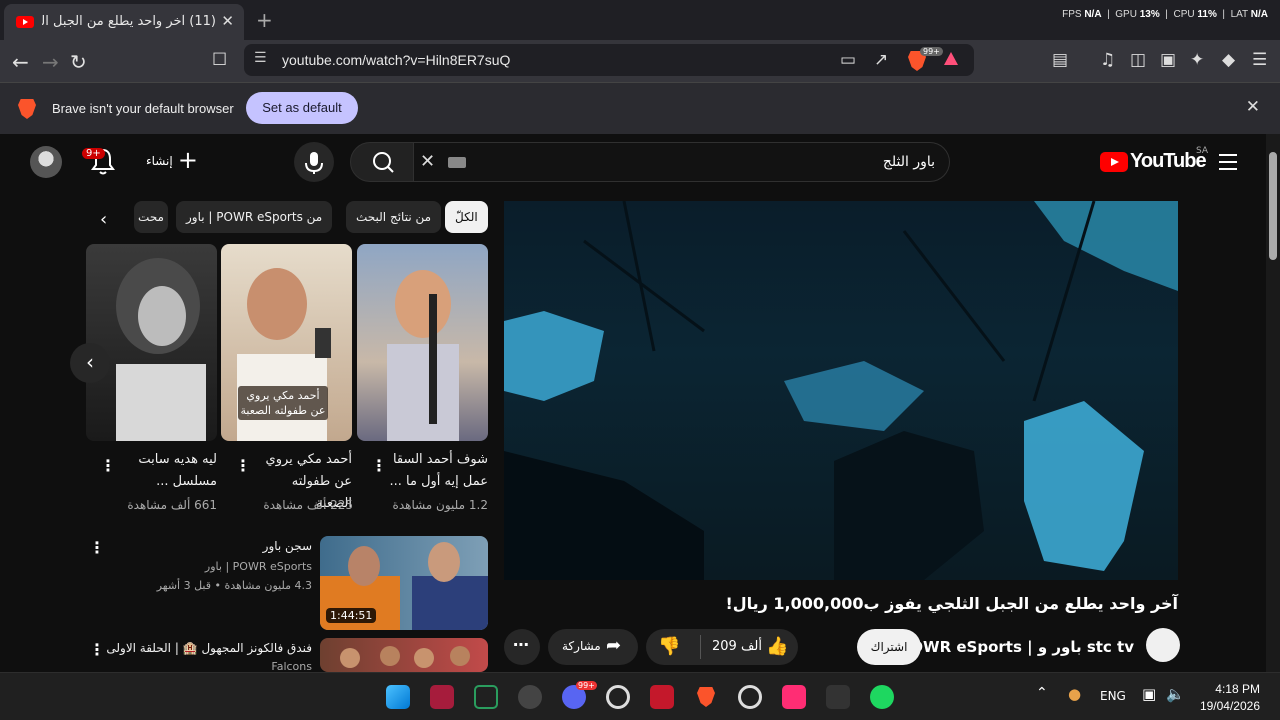 This screenshot has height=720, width=1280. Describe the element at coordinates (777, 646) in the screenshot. I see `like-icon: 👍` at that location.